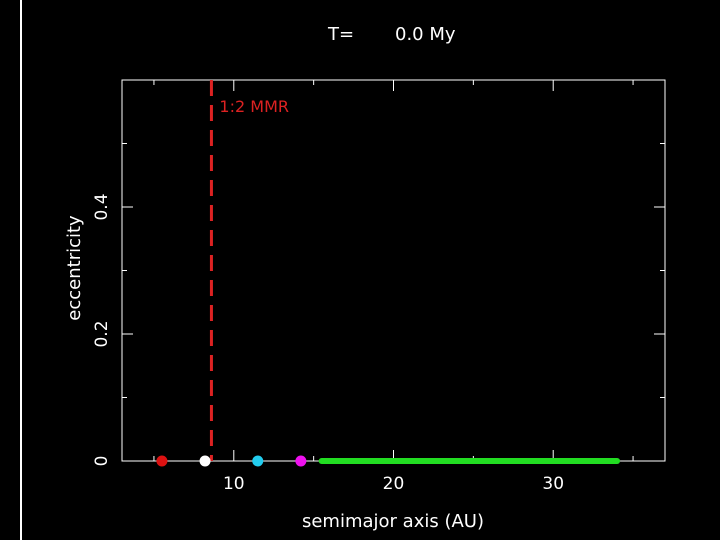 The width and height of the screenshot is (720, 540). Describe the element at coordinates (340, 34) in the screenshot. I see `chart-title-label: T=` at that location.